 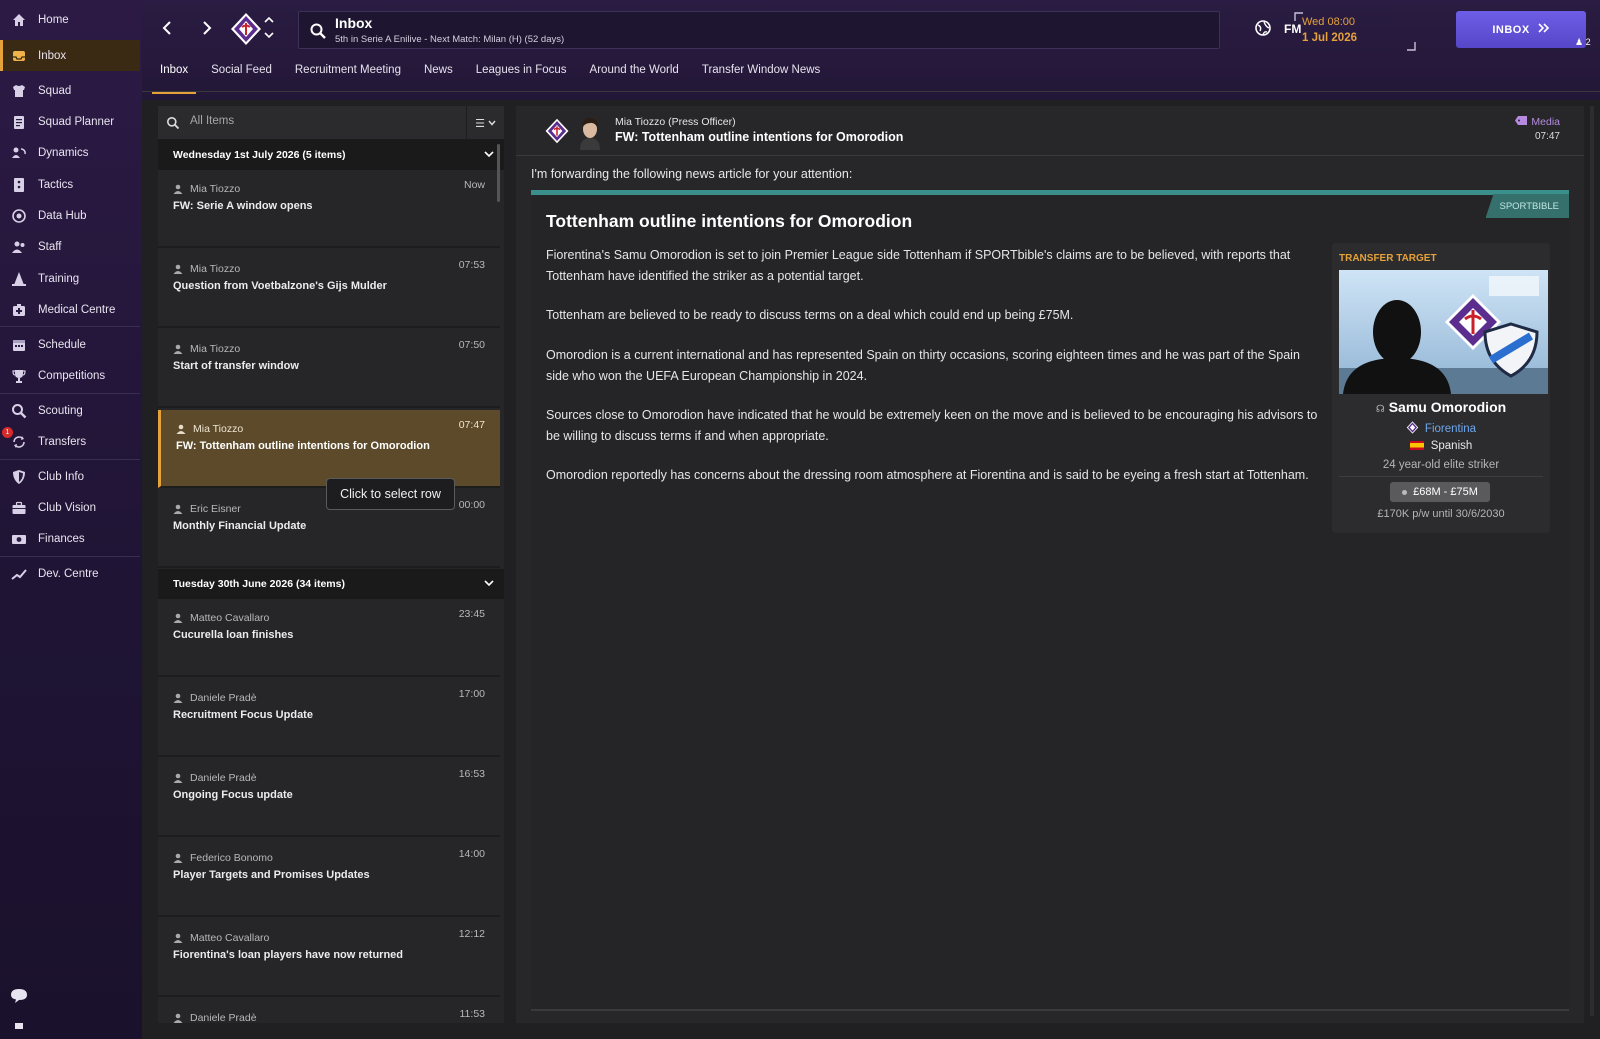 I want to click on clipboard-icon, so click(x=19, y=122).